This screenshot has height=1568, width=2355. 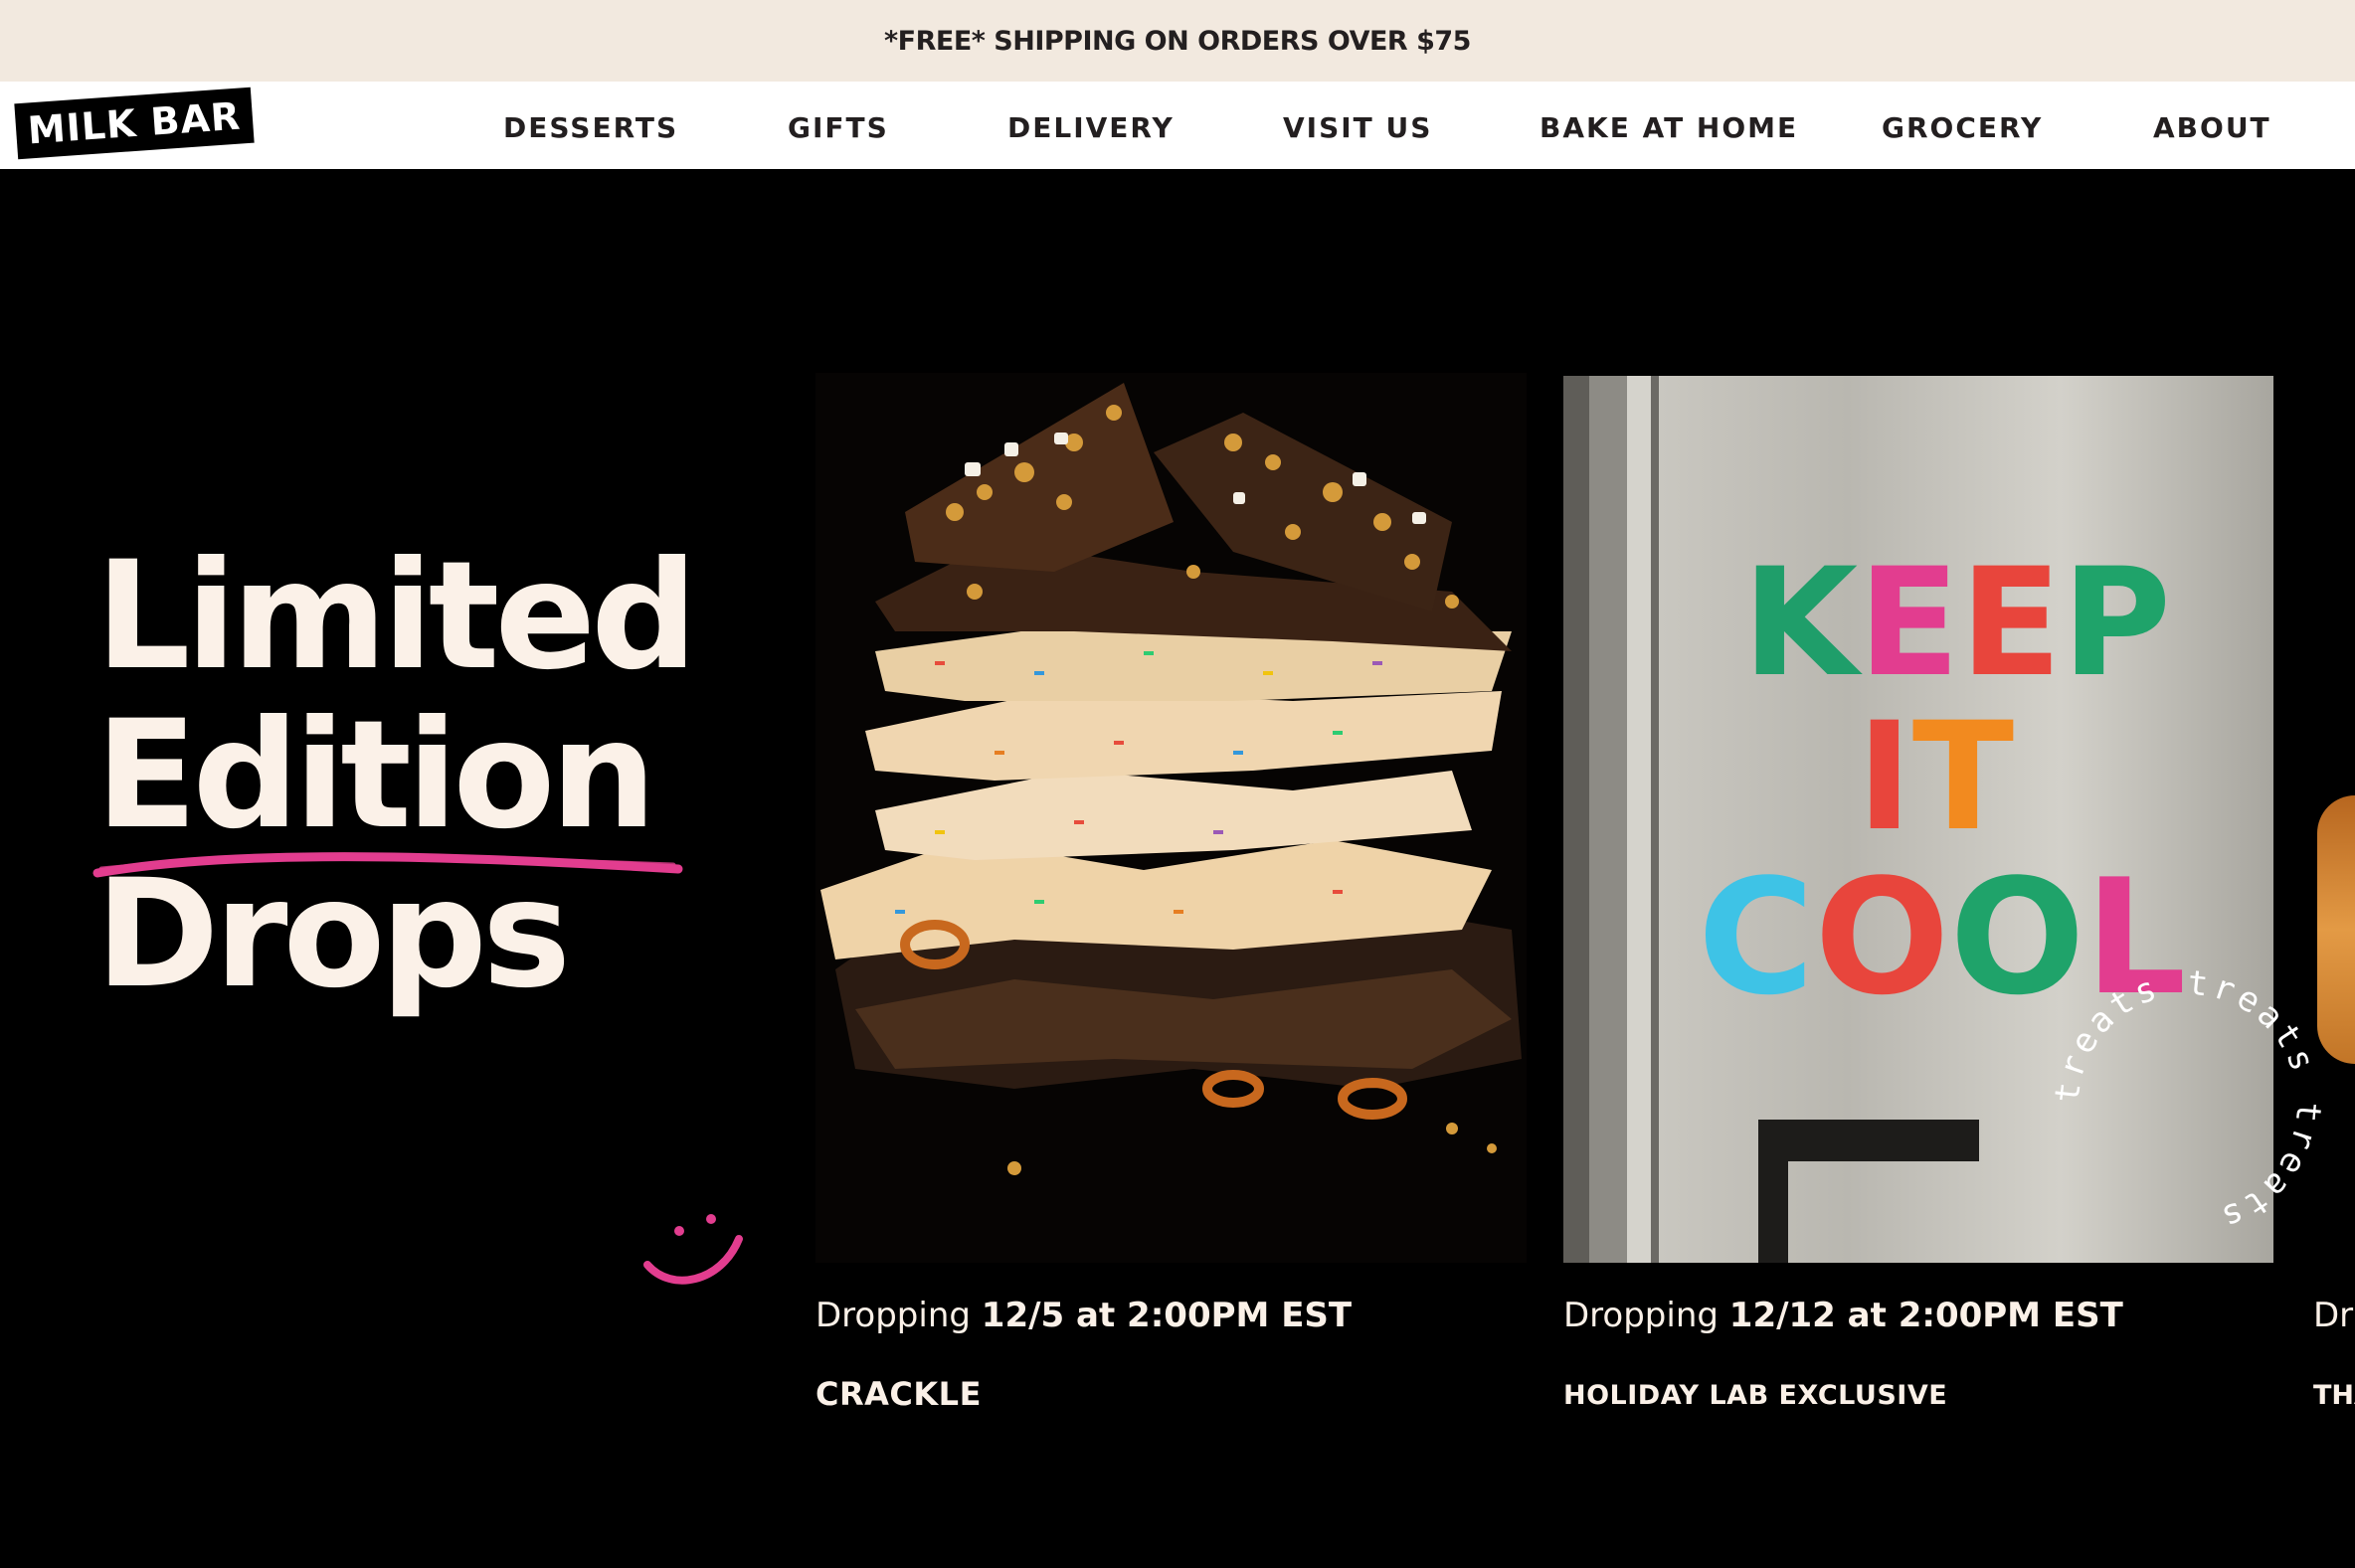 I want to click on svg-text: treats treats treats, so click(x=2188, y=1100).